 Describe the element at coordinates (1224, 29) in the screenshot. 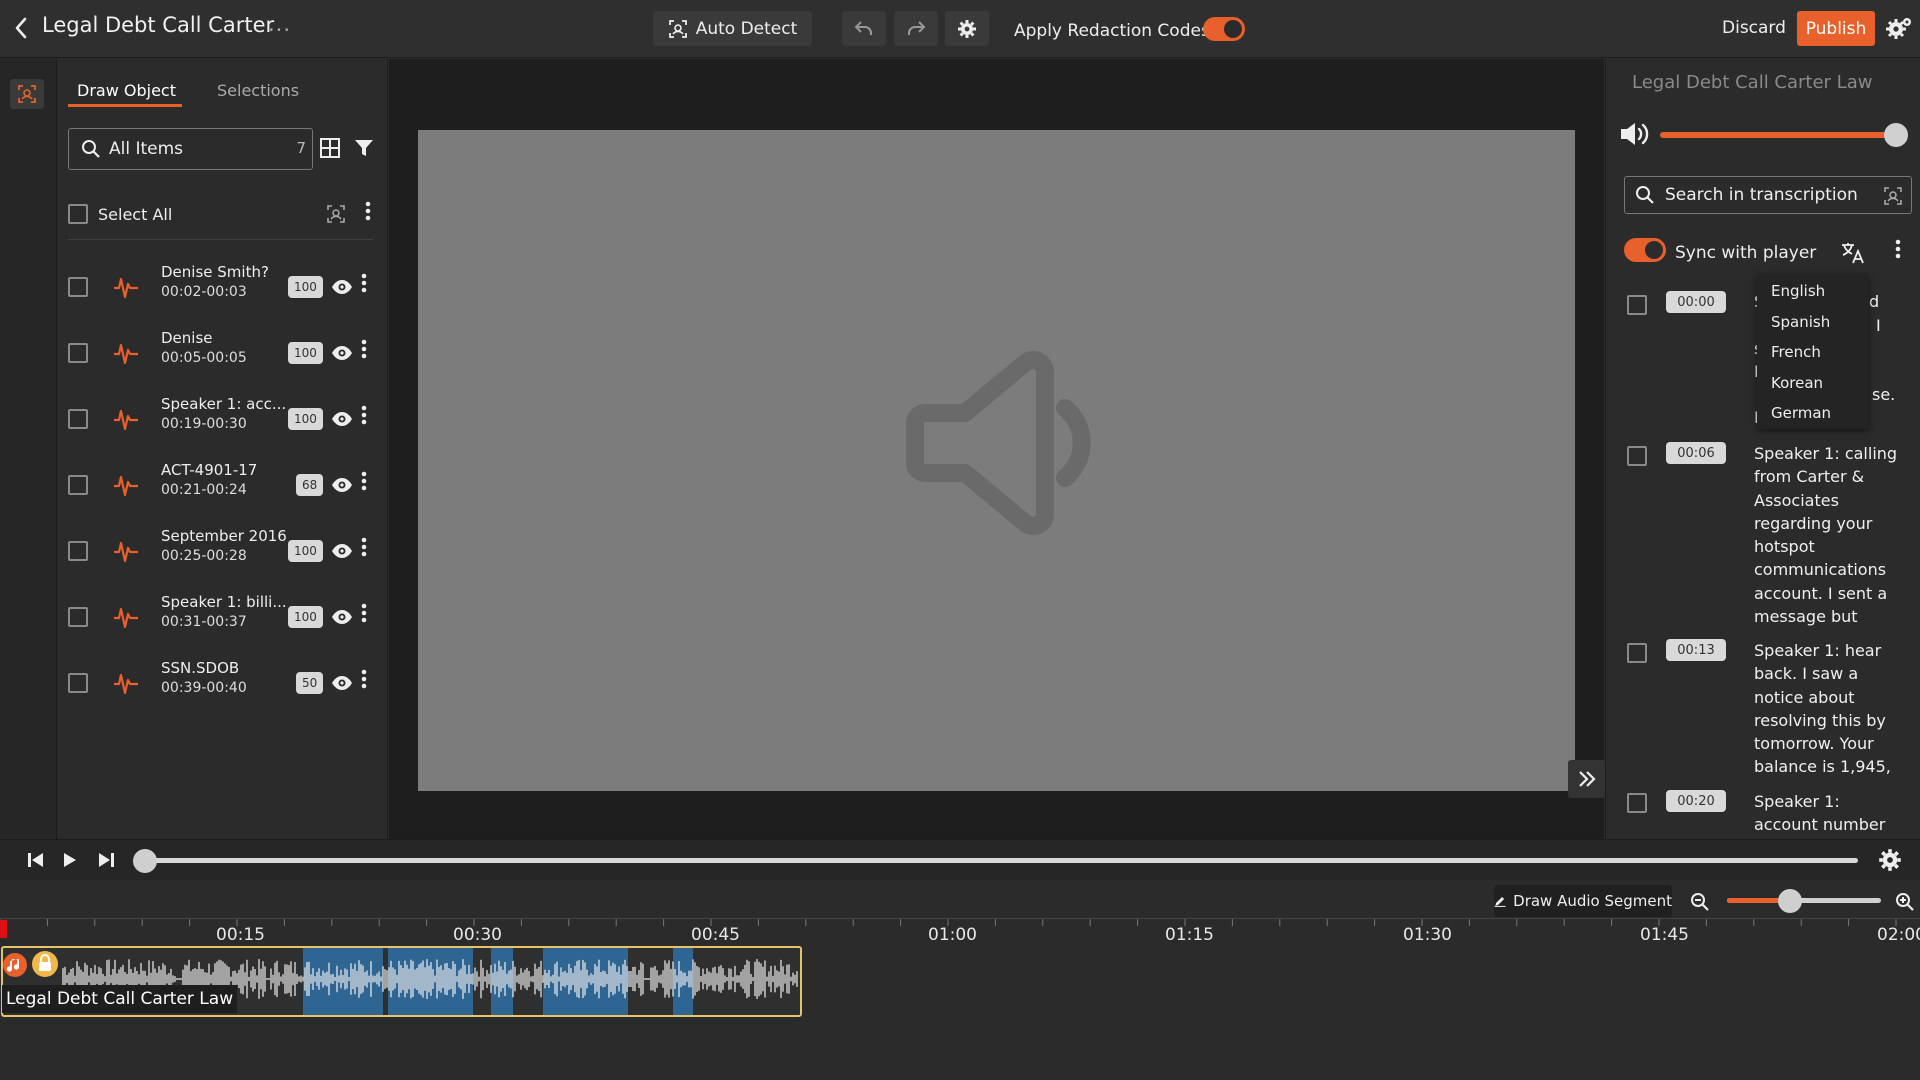

I see `apply-redaction-toggle` at that location.